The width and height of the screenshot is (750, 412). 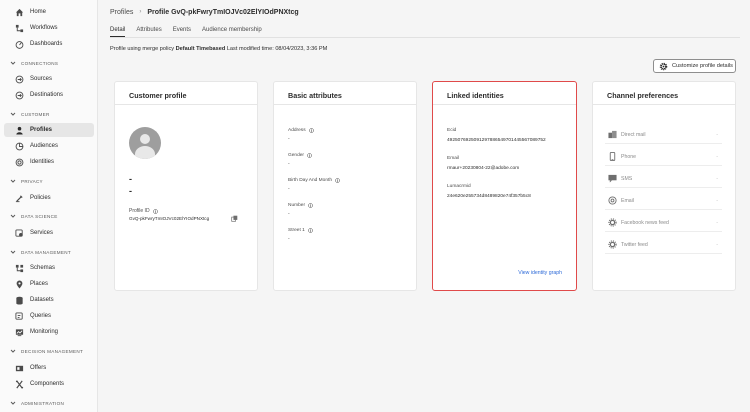 I want to click on sidebar-item-services: Services, so click(x=49, y=233).